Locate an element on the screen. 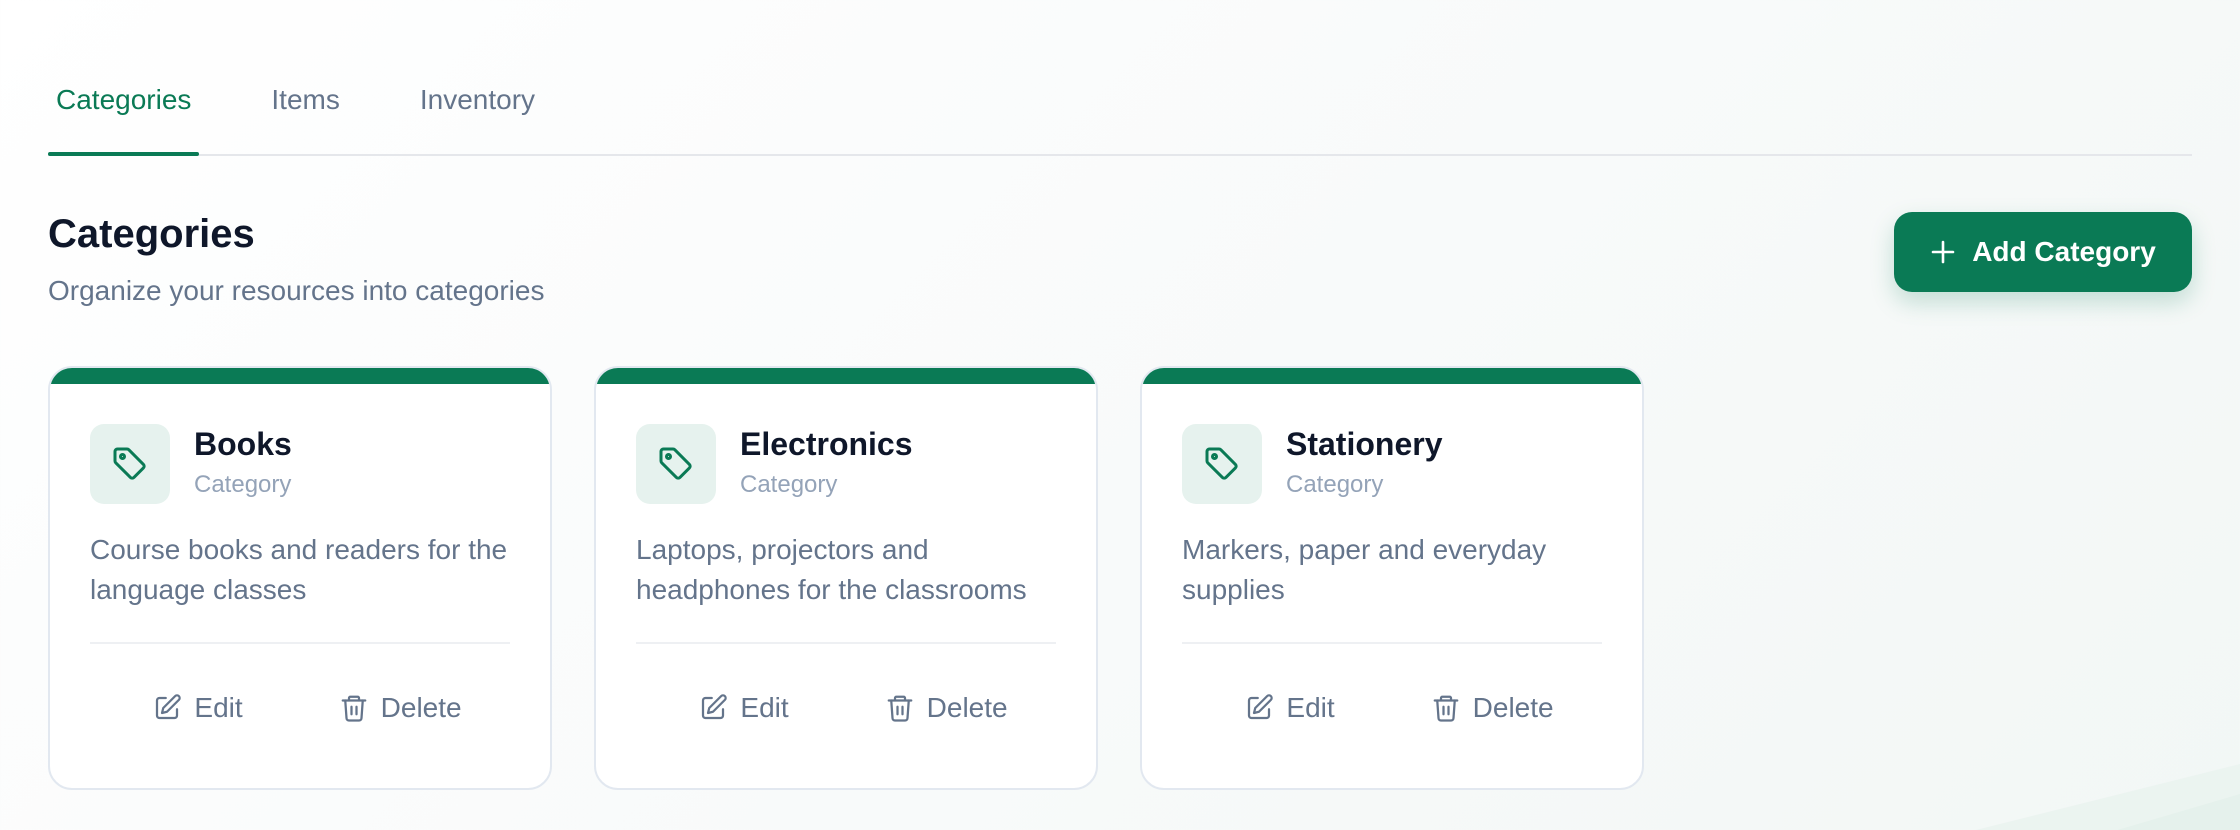 This screenshot has width=2240, height=830. page-title: Categories is located at coordinates (151, 234).